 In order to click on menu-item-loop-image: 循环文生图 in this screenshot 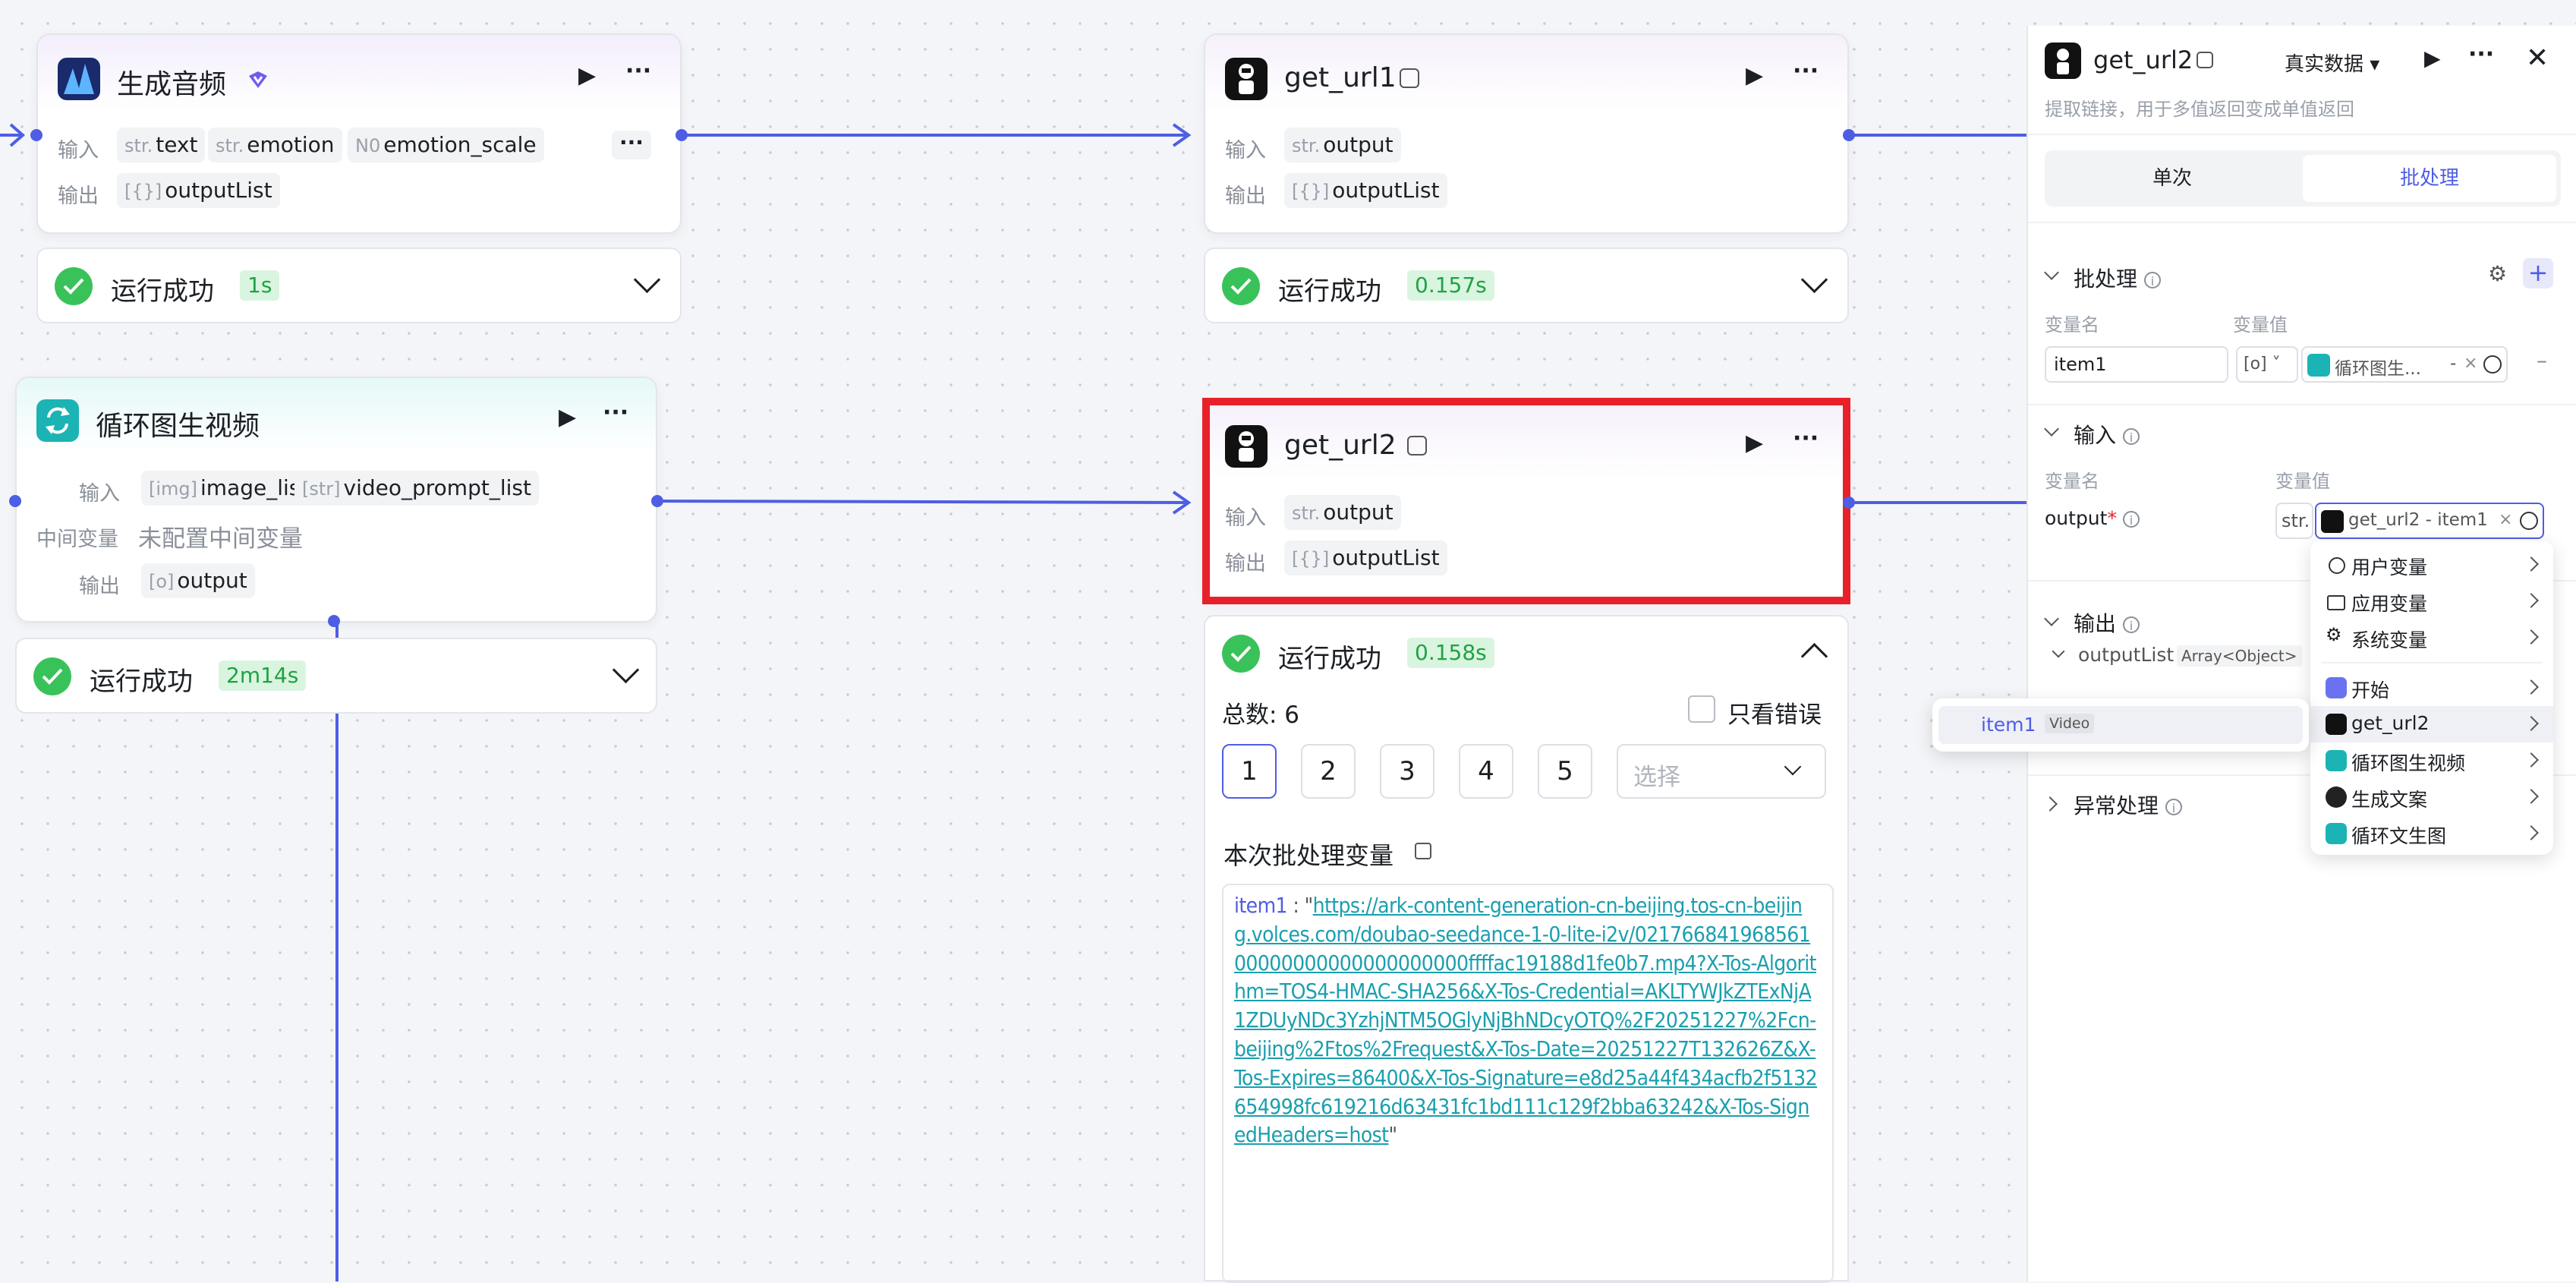, I will do `click(2431, 834)`.